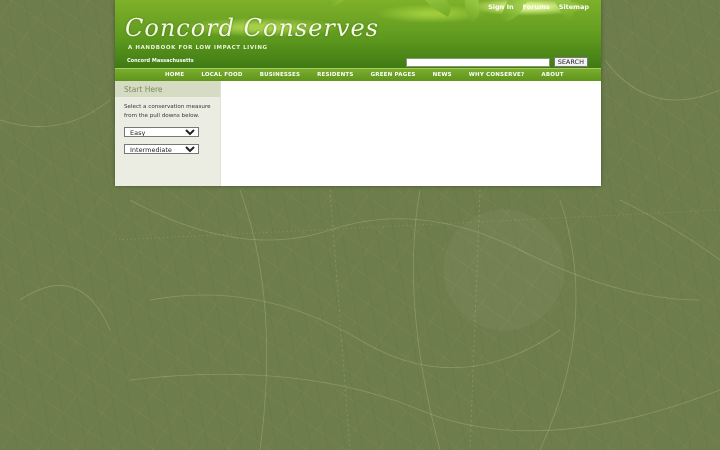 The height and width of the screenshot is (450, 720). Describe the element at coordinates (393, 75) in the screenshot. I see `nav-item-green-pages: GREEN PAGES` at that location.